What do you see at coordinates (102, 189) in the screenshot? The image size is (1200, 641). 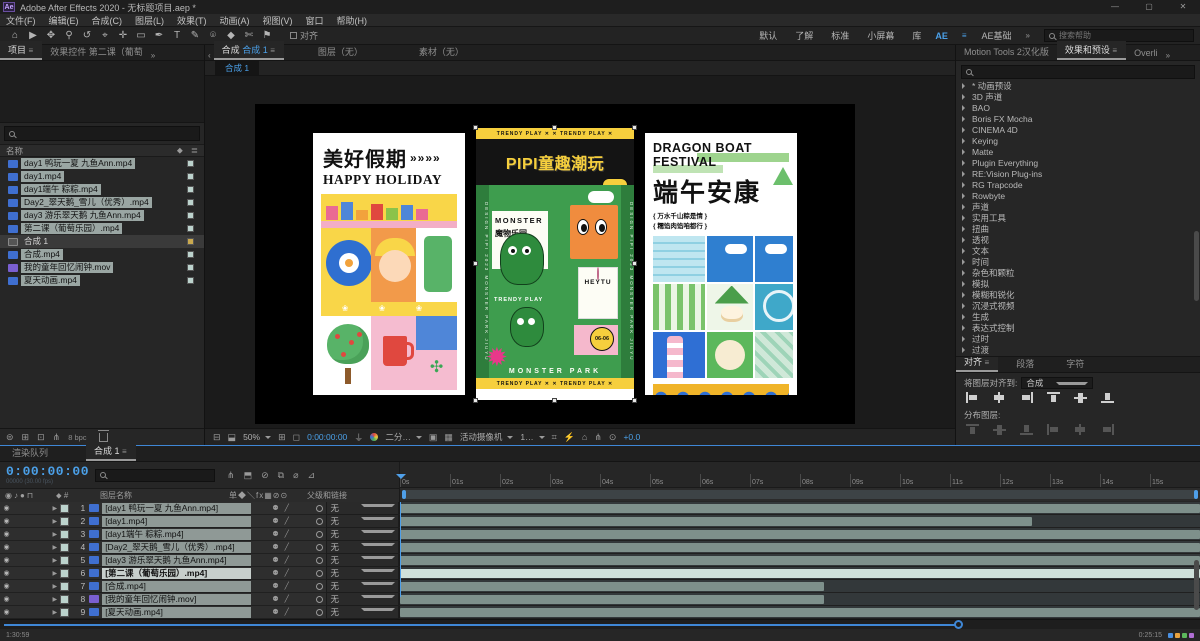 I see `project-item-row: day1端午 粽粽.mp4` at bounding box center [102, 189].